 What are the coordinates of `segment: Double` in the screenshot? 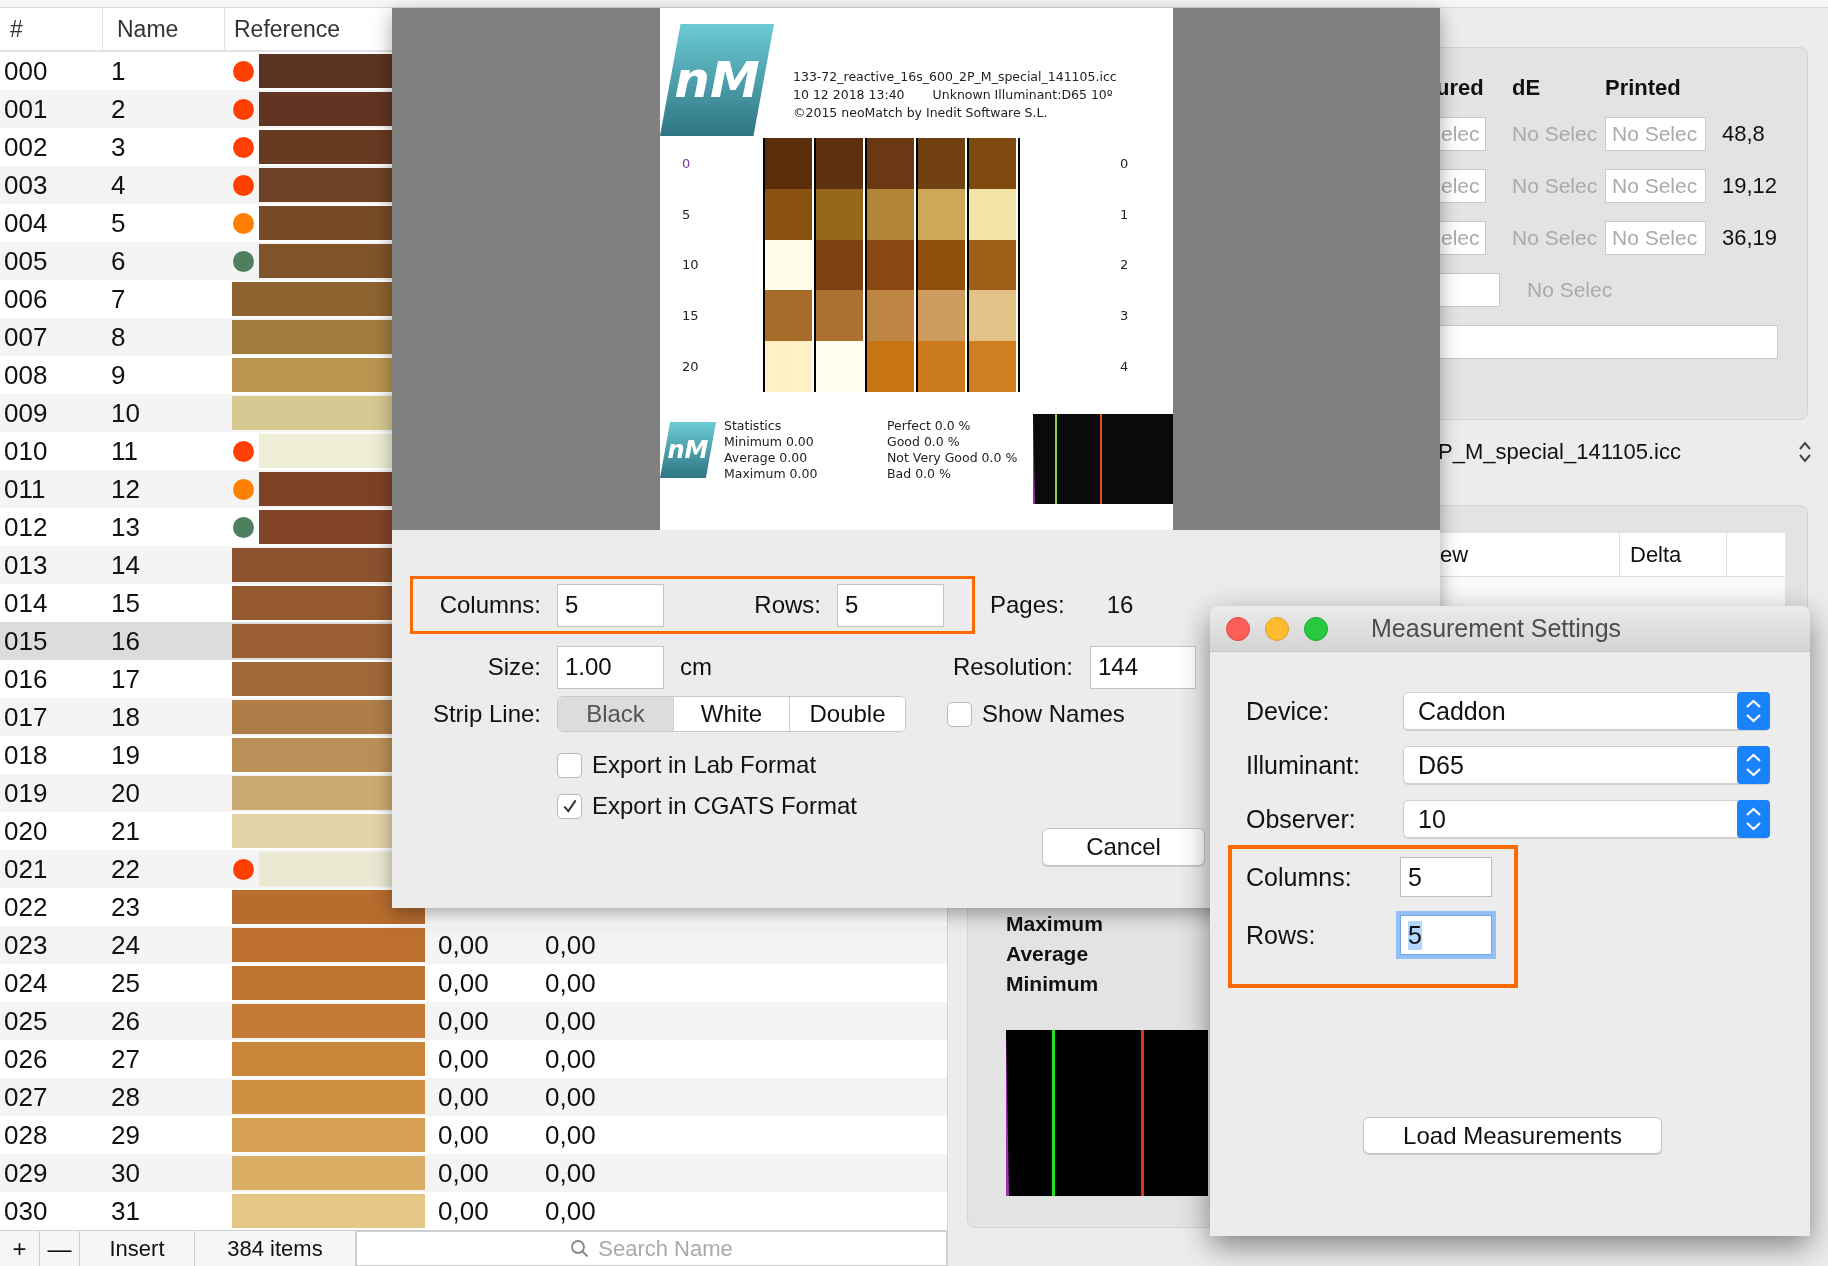 It's located at (847, 714).